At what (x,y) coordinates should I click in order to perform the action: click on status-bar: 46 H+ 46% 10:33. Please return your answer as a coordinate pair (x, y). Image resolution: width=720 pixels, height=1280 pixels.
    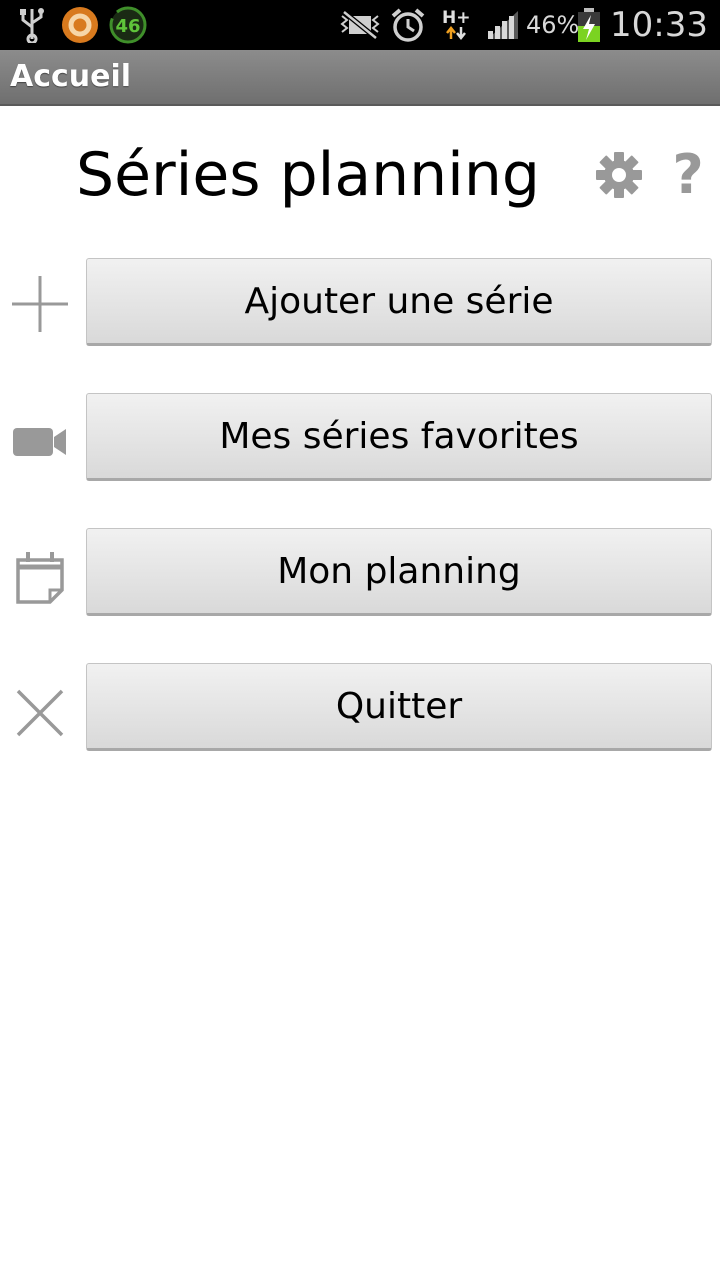
    Looking at the image, I should click on (360, 25).